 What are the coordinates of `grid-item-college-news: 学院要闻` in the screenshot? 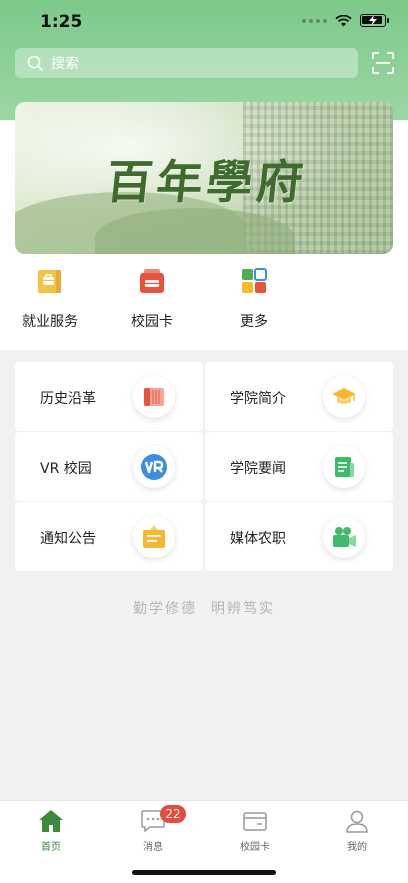 It's located at (299, 466).